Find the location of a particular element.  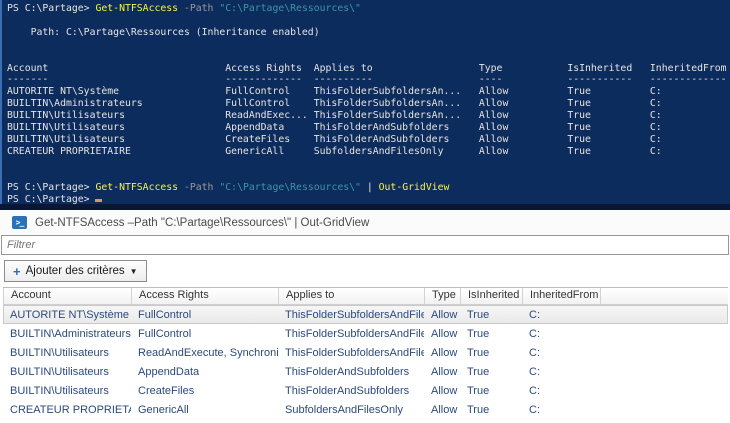

table-cell: SubfoldersAndFilesOnly is located at coordinates (344, 409).